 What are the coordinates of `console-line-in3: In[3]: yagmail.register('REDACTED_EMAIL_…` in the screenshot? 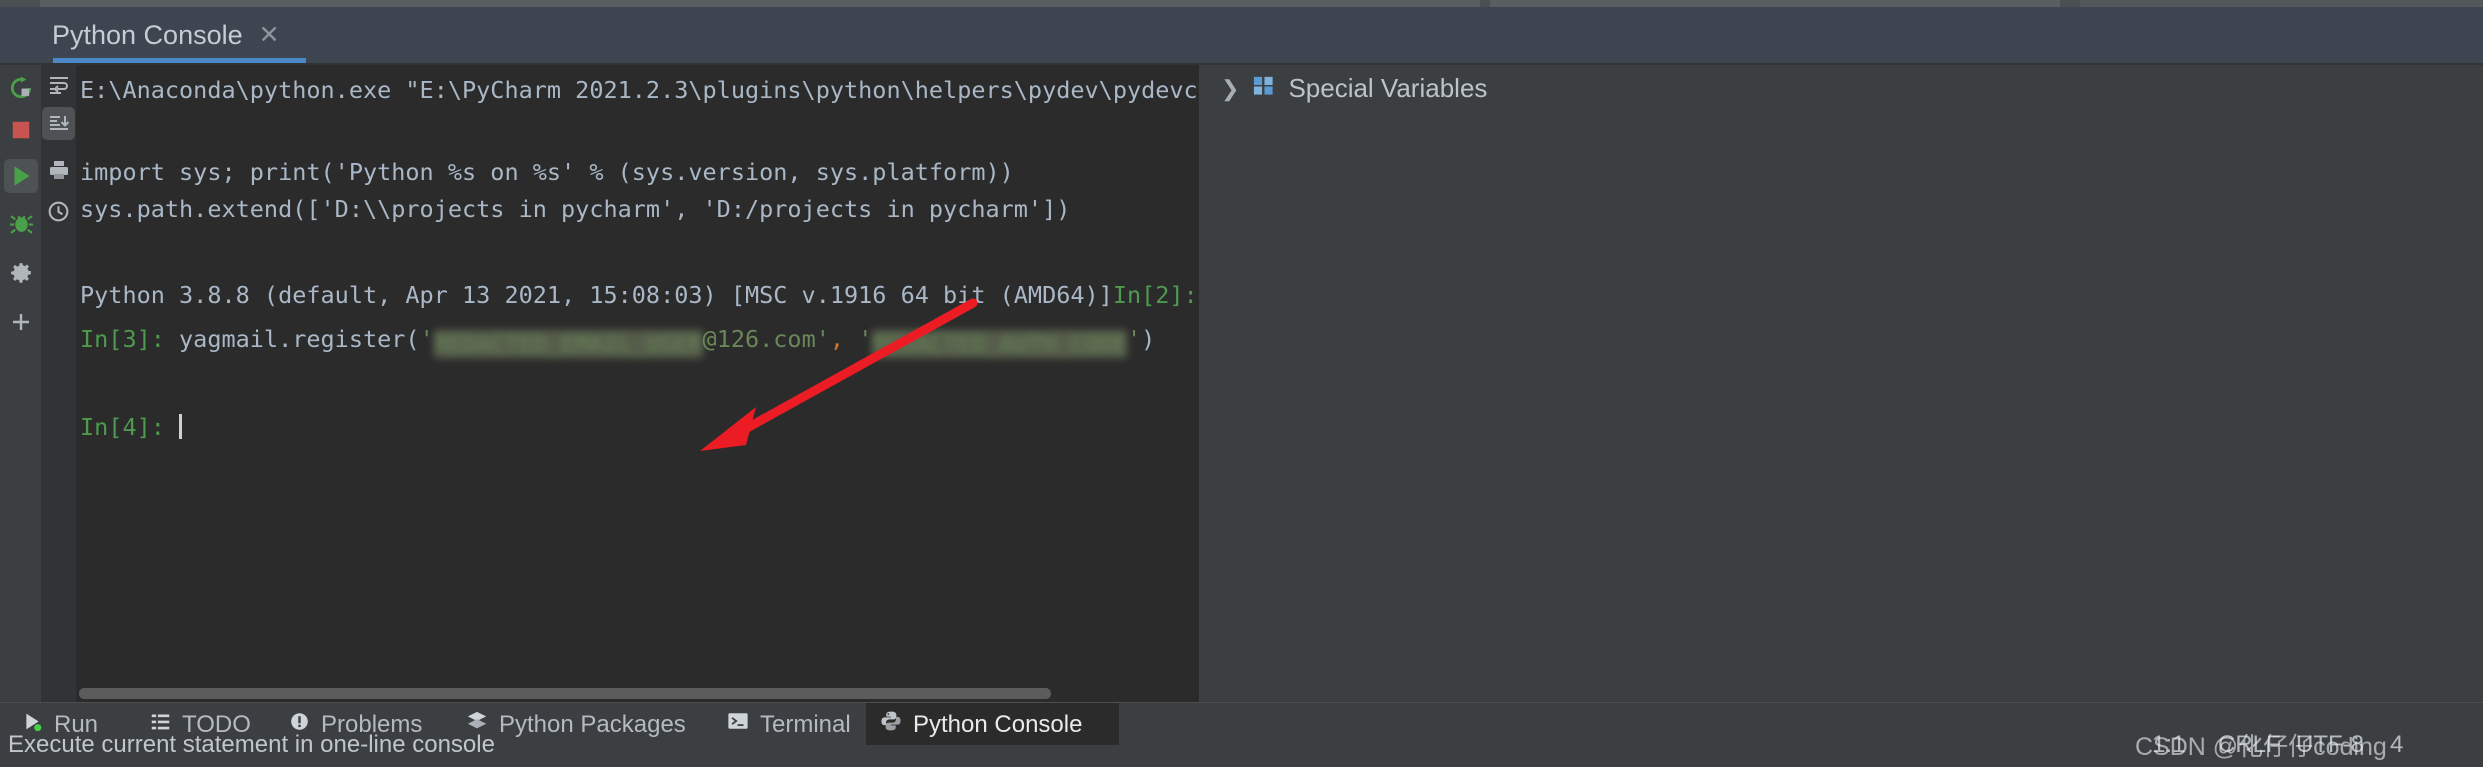 It's located at (617, 341).